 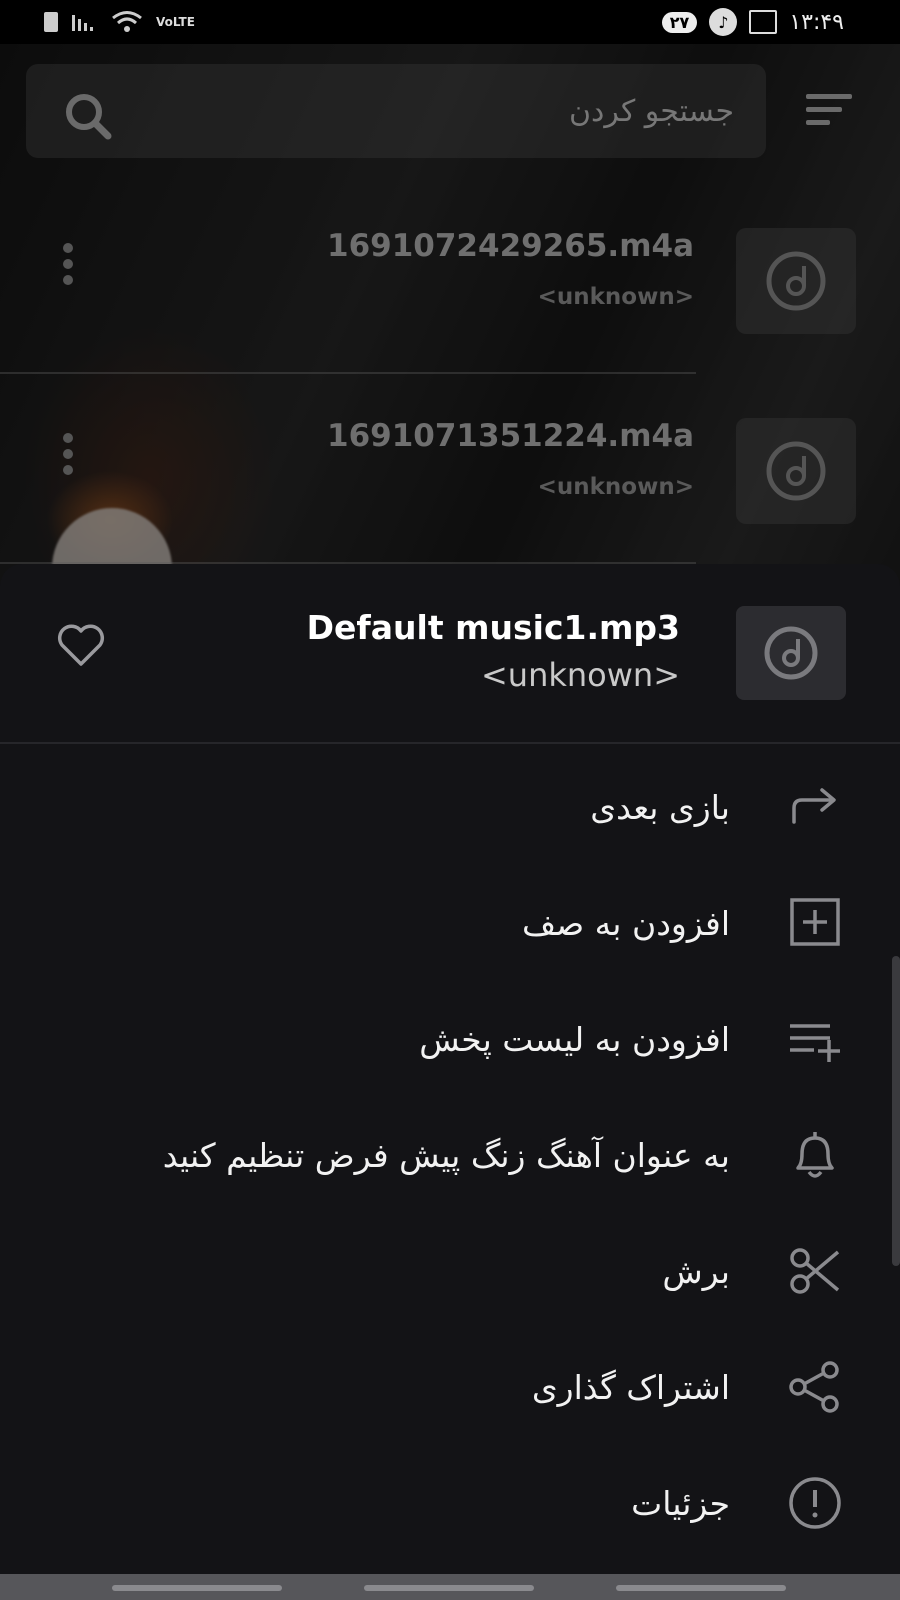 What do you see at coordinates (630, 1387) in the screenshot?
I see `menu-item-label: اشتراک گذاری` at bounding box center [630, 1387].